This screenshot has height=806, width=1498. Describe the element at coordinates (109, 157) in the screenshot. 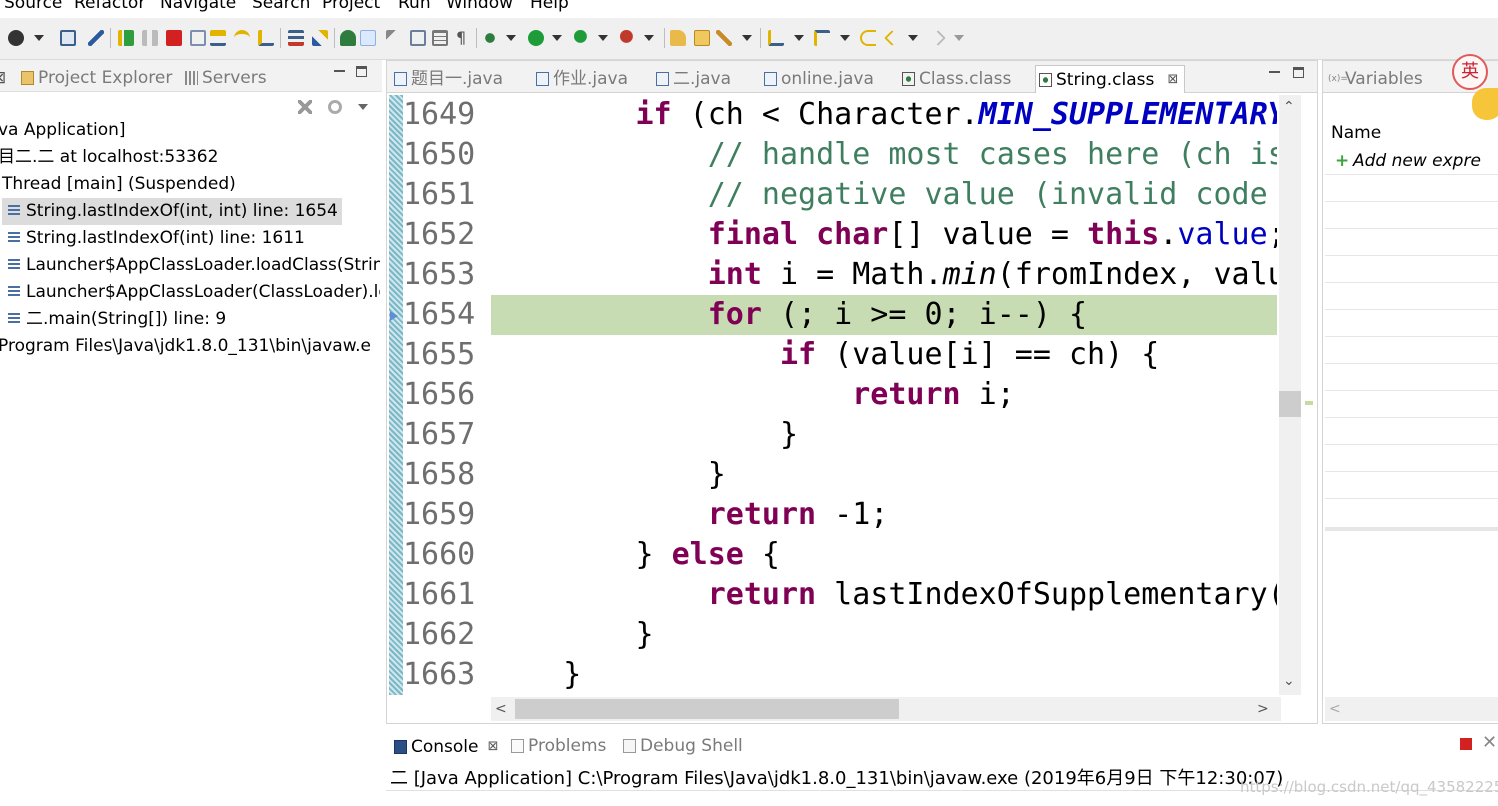

I see `tree-item-target: 目二.二 at localhost:53362` at that location.